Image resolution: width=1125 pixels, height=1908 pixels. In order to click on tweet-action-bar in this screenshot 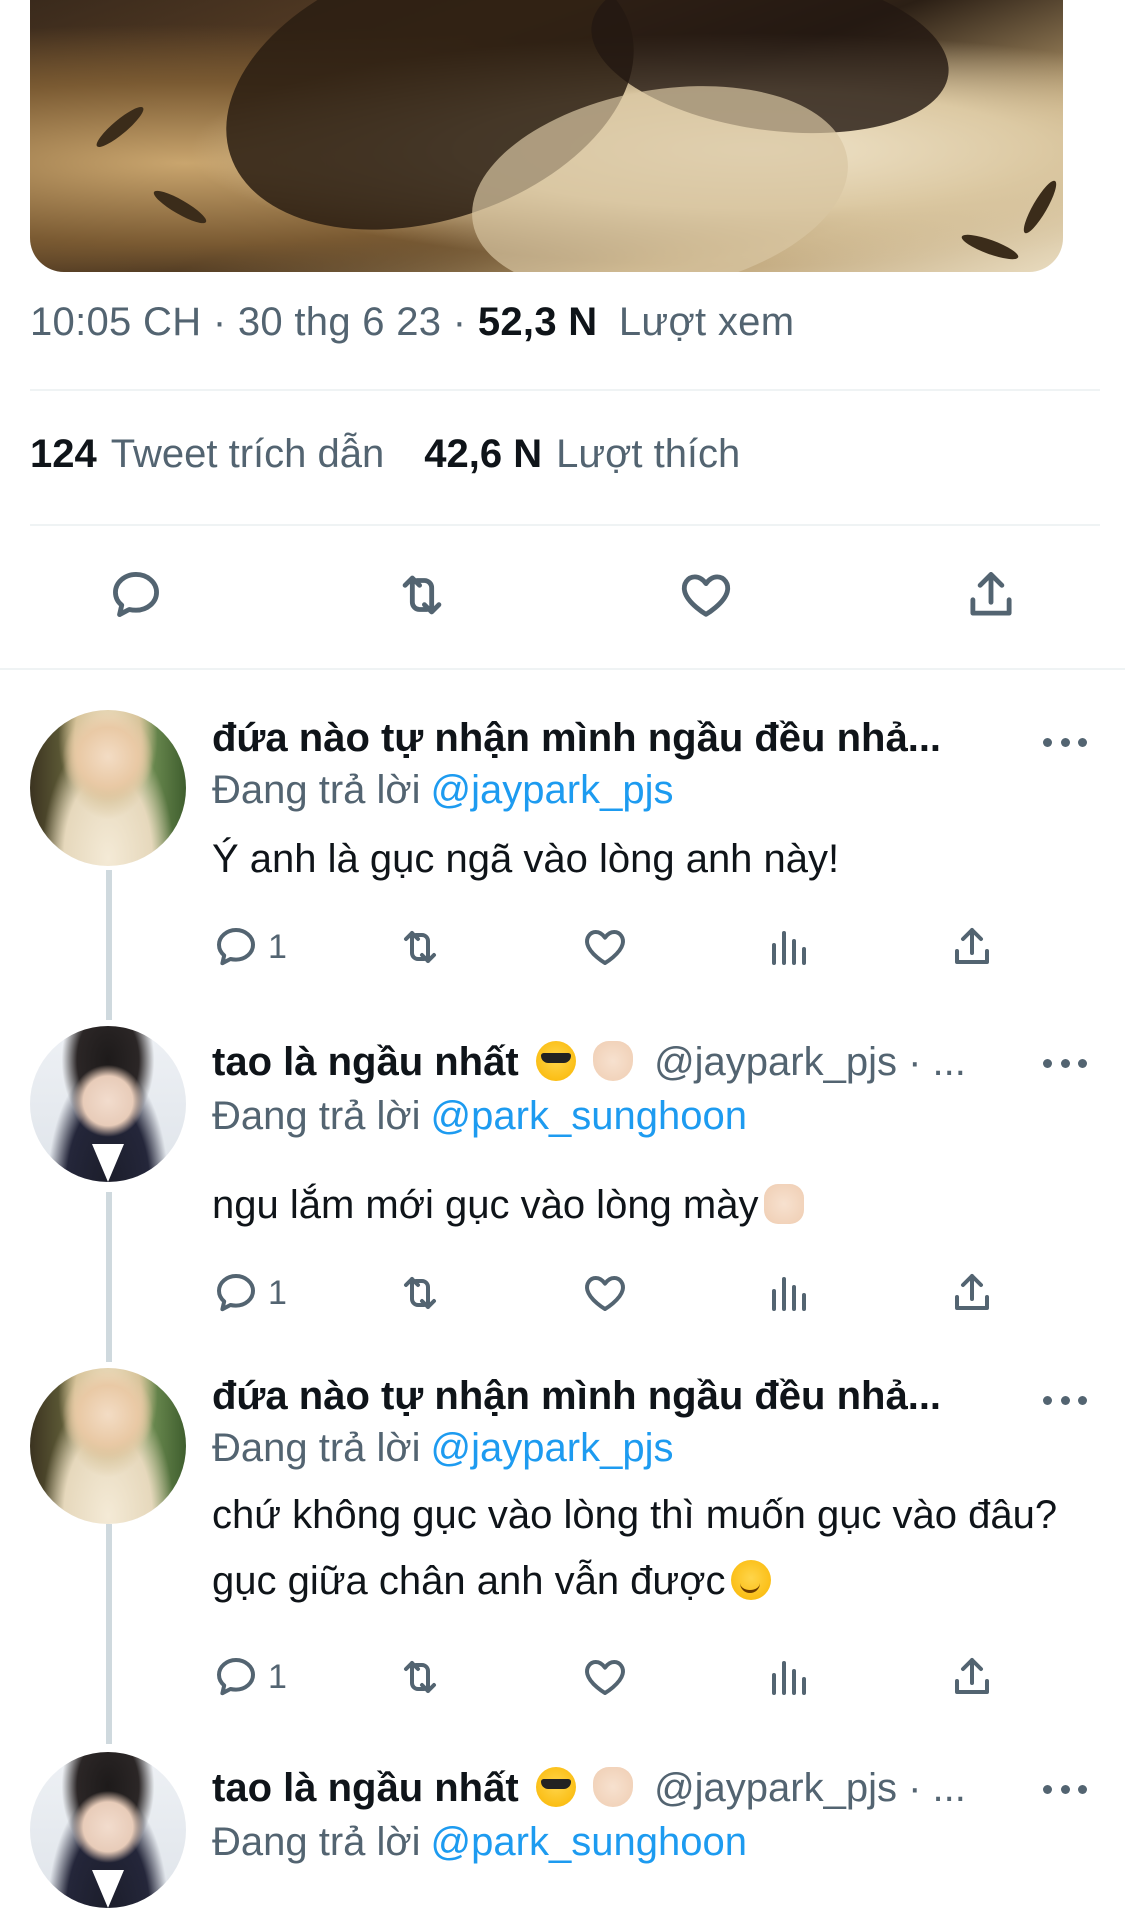, I will do `click(562, 595)`.